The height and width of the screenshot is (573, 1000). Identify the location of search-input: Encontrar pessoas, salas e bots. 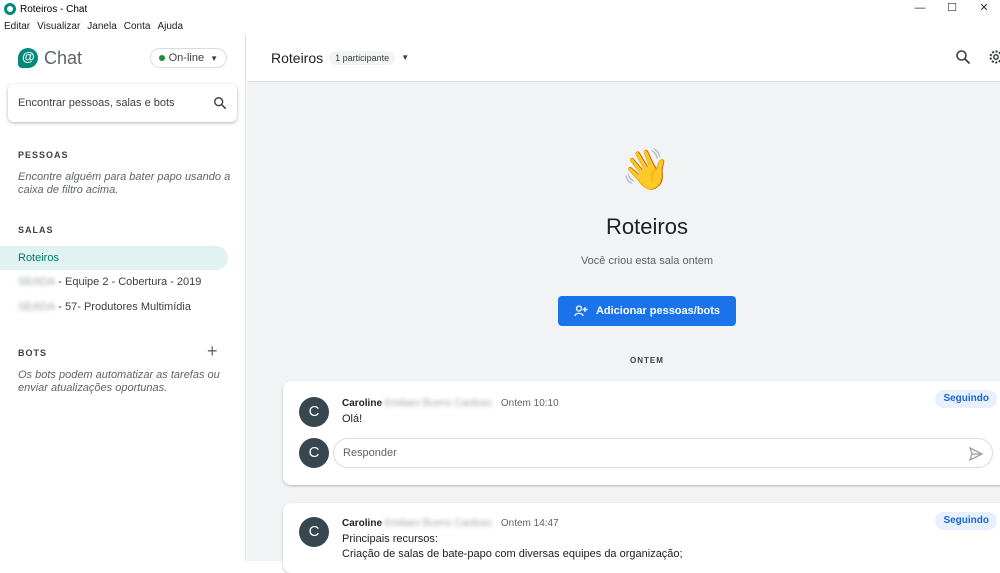
(122, 103).